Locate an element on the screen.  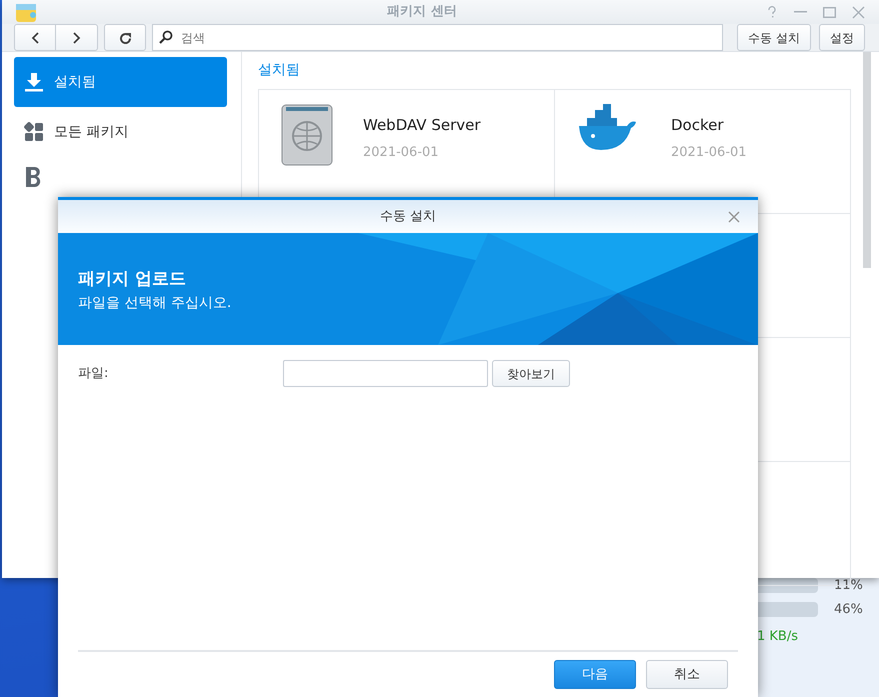
scrollbar is located at coordinates (867, 160).